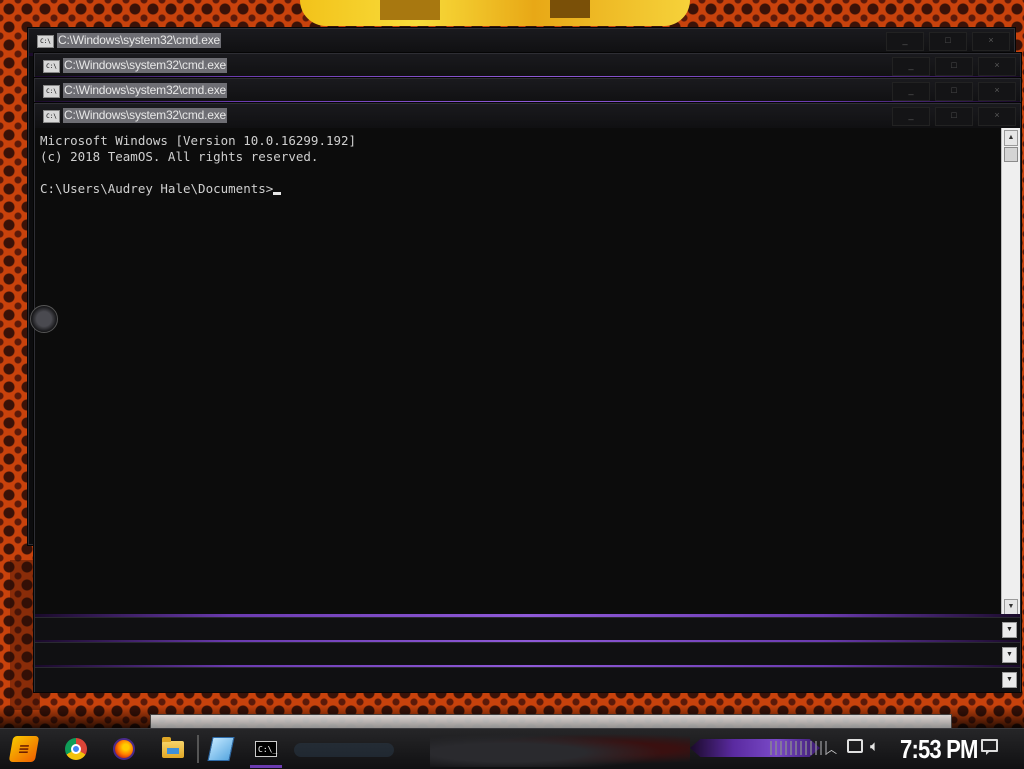 Image resolution: width=1024 pixels, height=769 pixels. Describe the element at coordinates (939, 749) in the screenshot. I see `clock: 7:53 PM` at that location.